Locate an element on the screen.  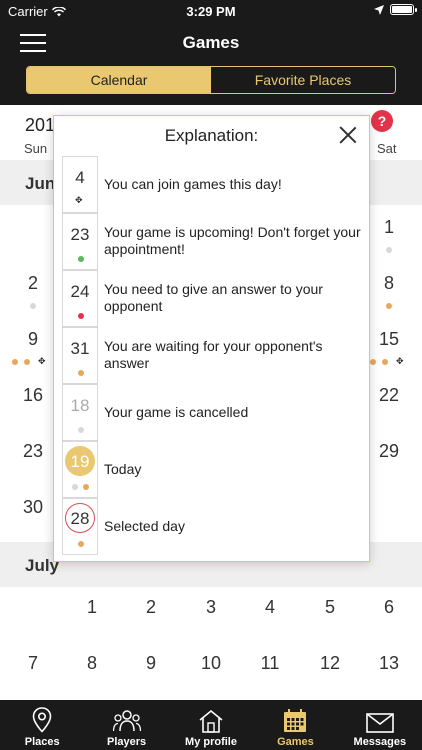
today-marker: 19 is located at coordinates (80, 461).